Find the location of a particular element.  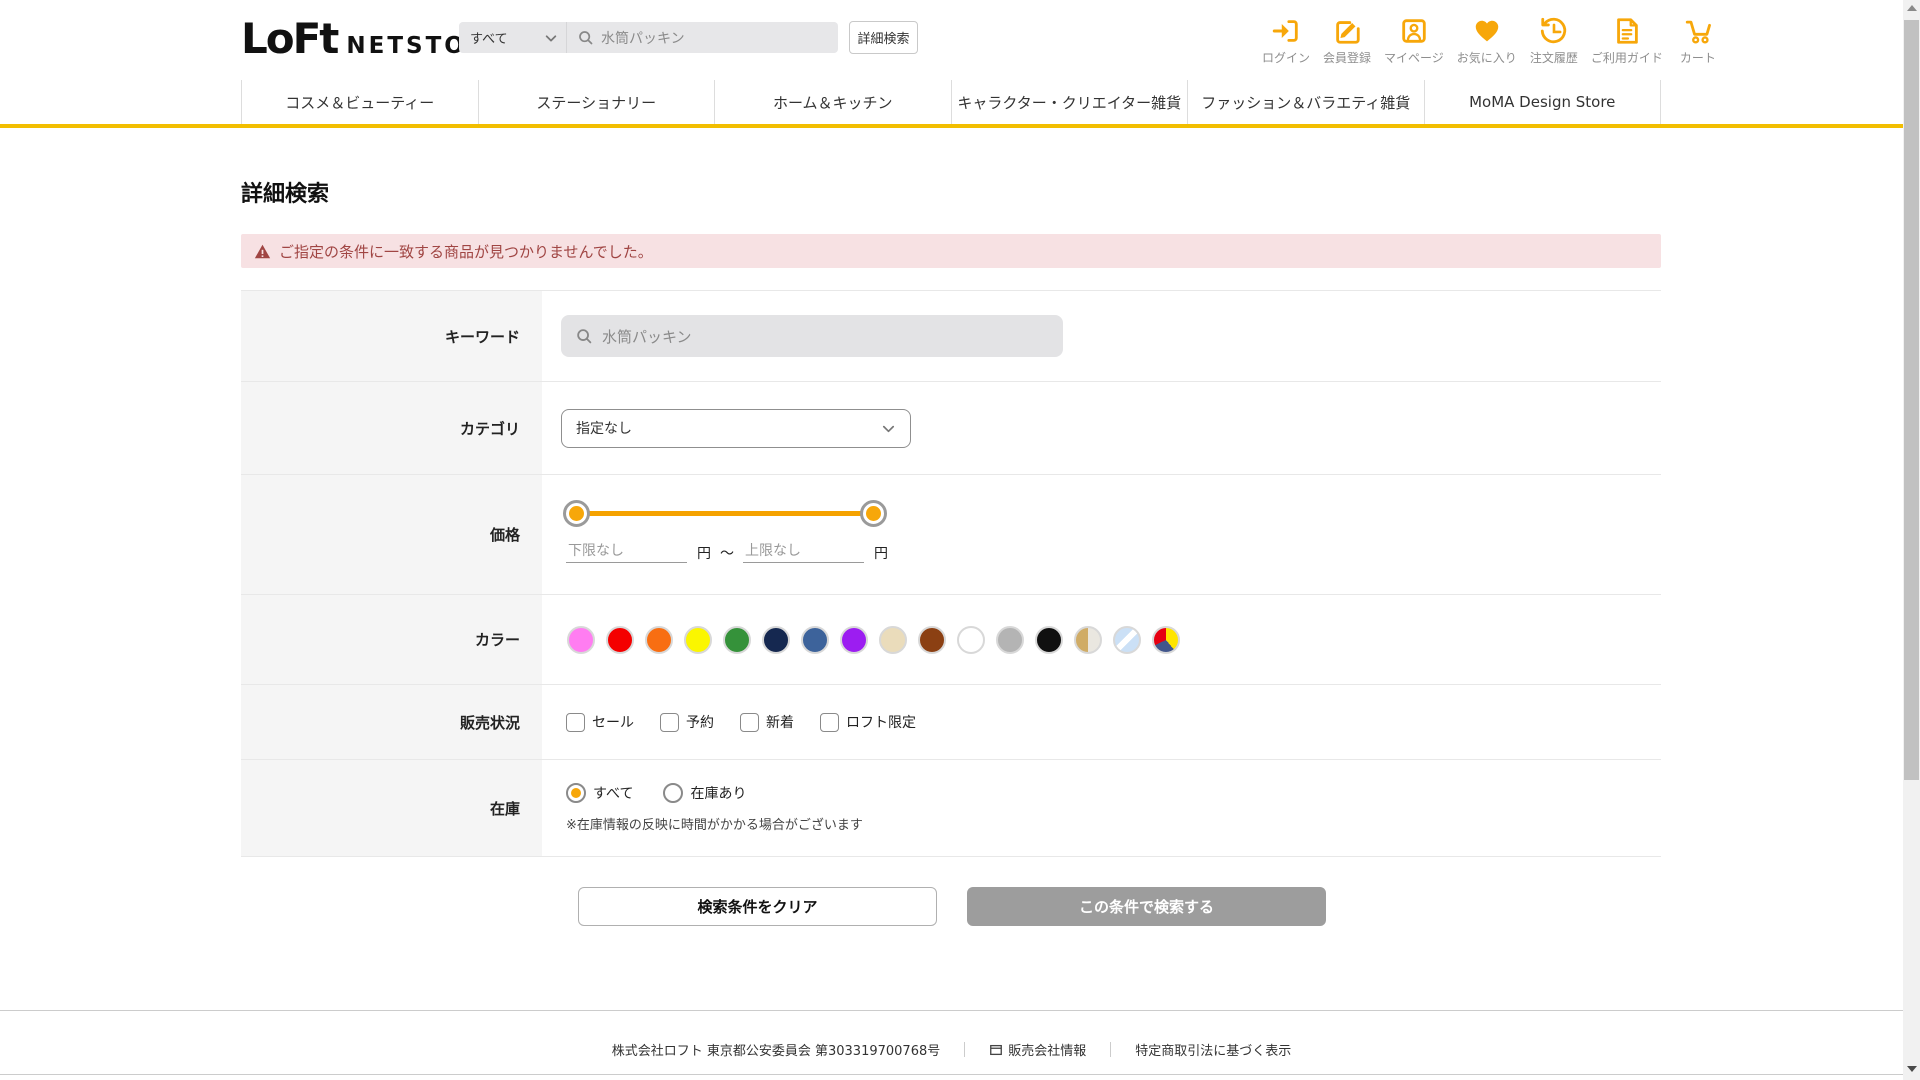

sales-status-row: 販売状況 セール 予約 新着 ロフト限定 is located at coordinates (951, 721).